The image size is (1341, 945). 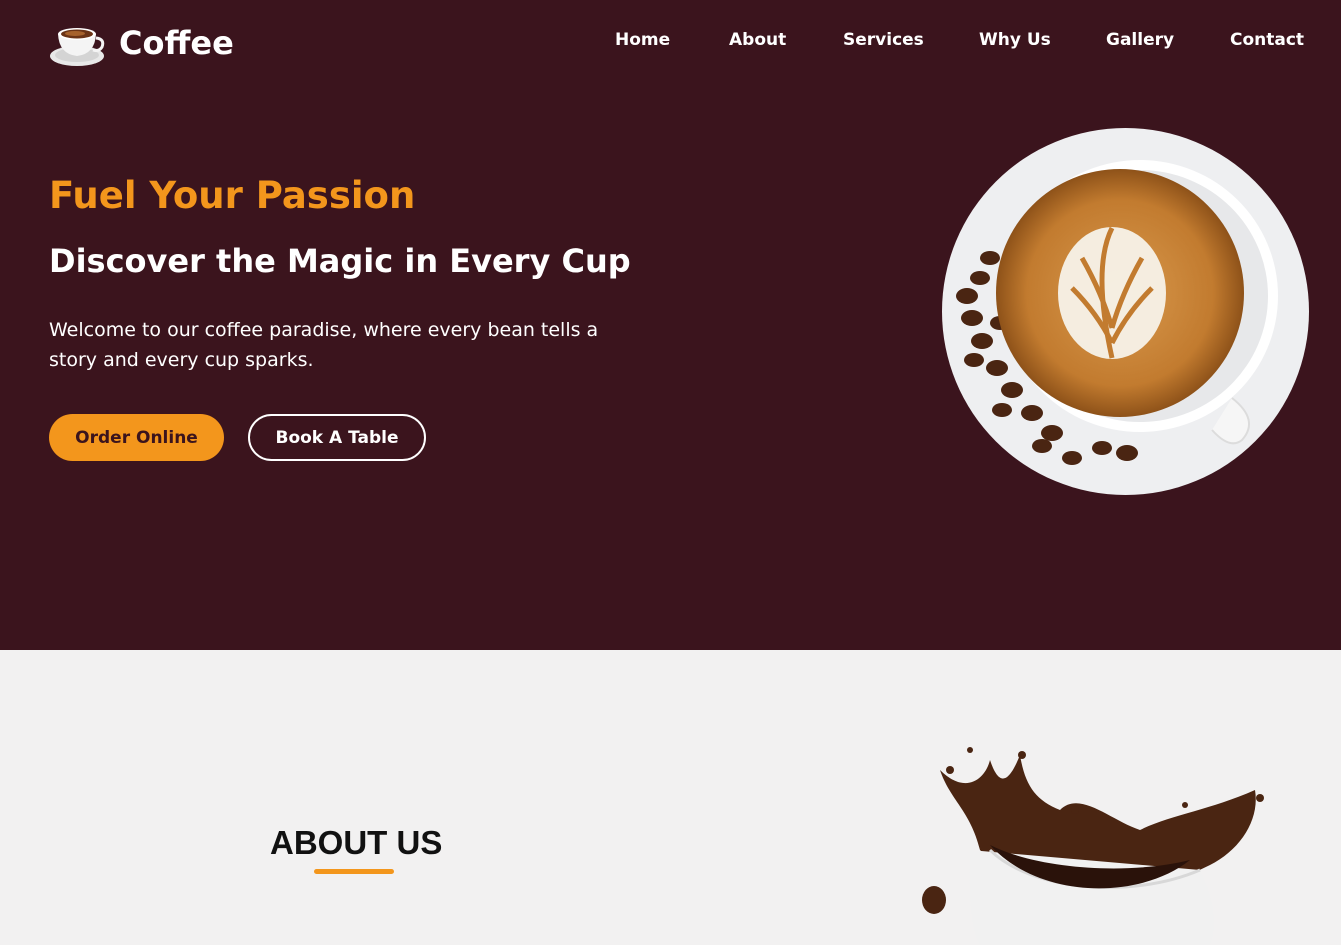 What do you see at coordinates (340, 261) in the screenshot?
I see `hero-title: Discover the Magic in Every Cup` at bounding box center [340, 261].